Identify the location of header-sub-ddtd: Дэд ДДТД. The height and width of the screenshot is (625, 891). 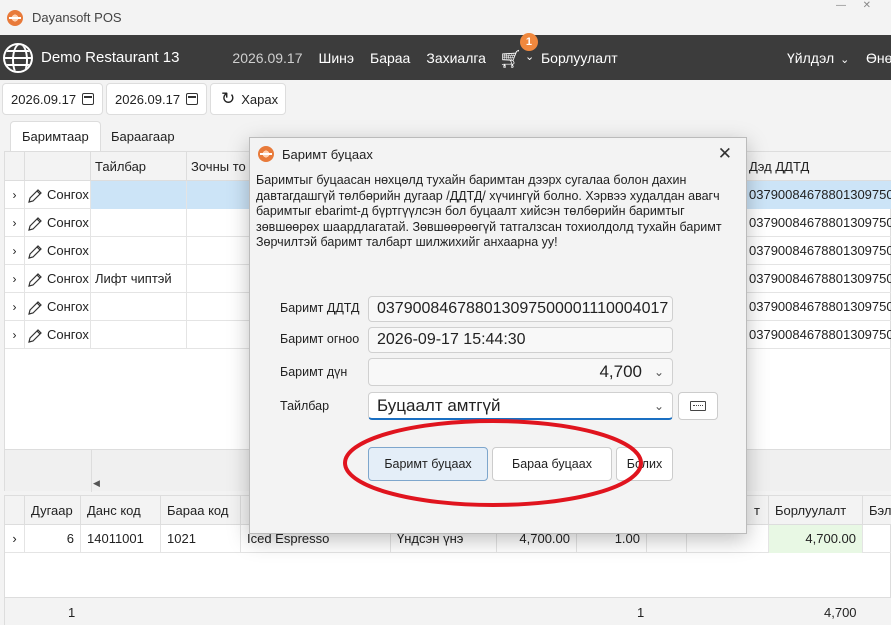
(818, 166).